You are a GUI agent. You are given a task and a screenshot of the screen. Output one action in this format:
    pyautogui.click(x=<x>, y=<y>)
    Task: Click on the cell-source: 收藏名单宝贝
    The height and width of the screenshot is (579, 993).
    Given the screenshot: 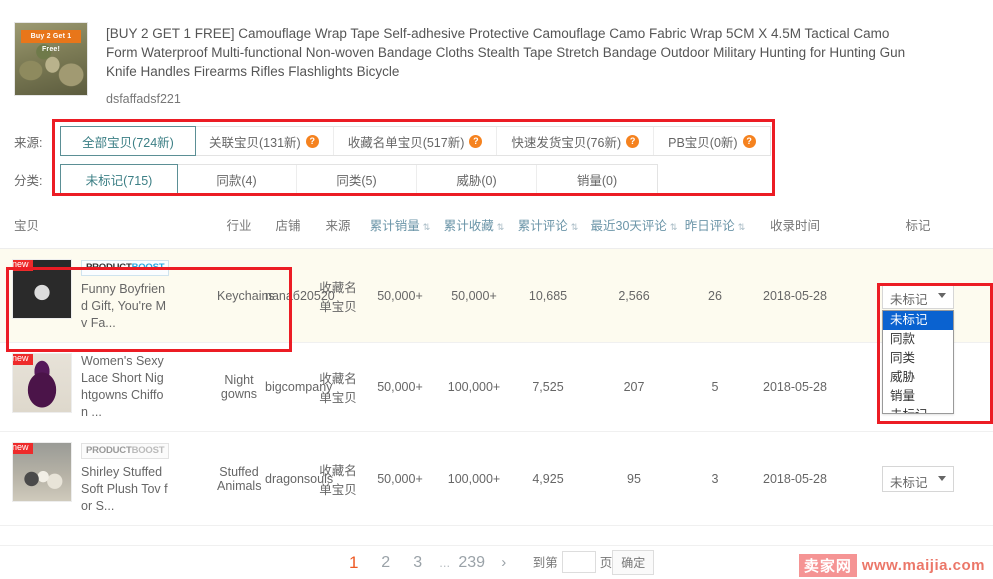 What is the action you would take?
    pyautogui.click(x=338, y=295)
    